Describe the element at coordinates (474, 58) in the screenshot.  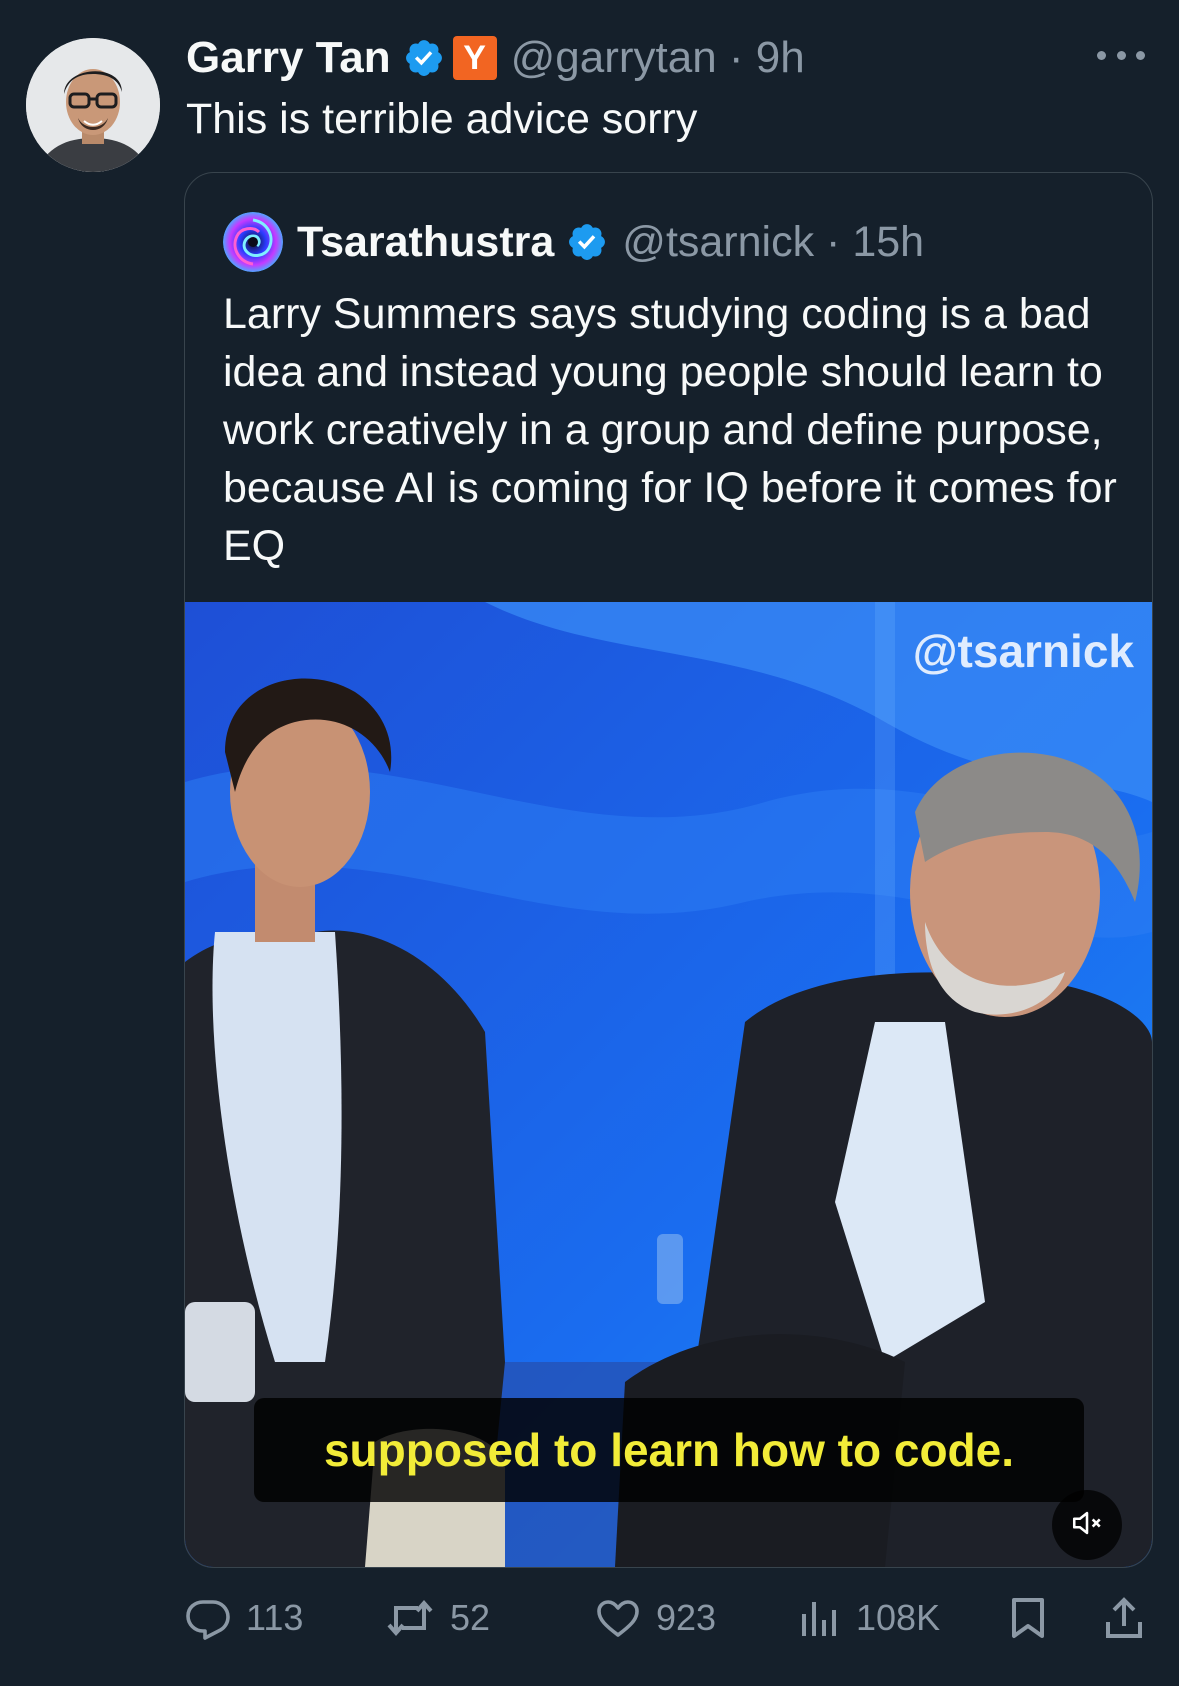
I see `ycombinator-affiliate-badge: Y` at that location.